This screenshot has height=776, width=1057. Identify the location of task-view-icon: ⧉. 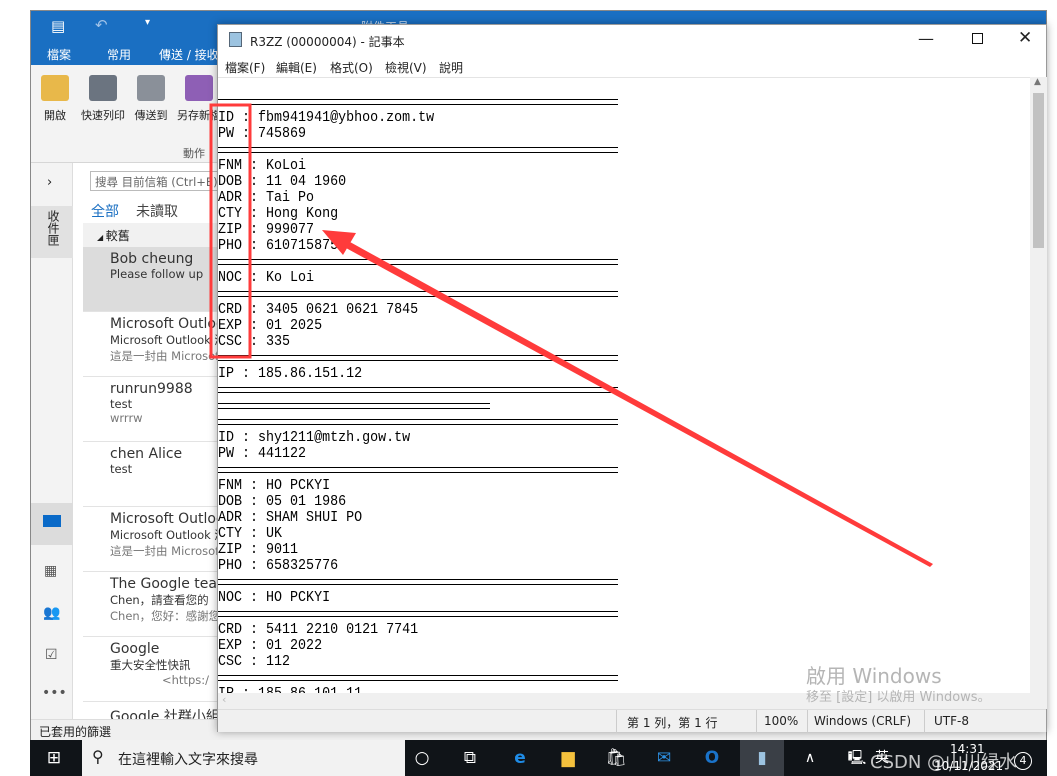
(470, 758).